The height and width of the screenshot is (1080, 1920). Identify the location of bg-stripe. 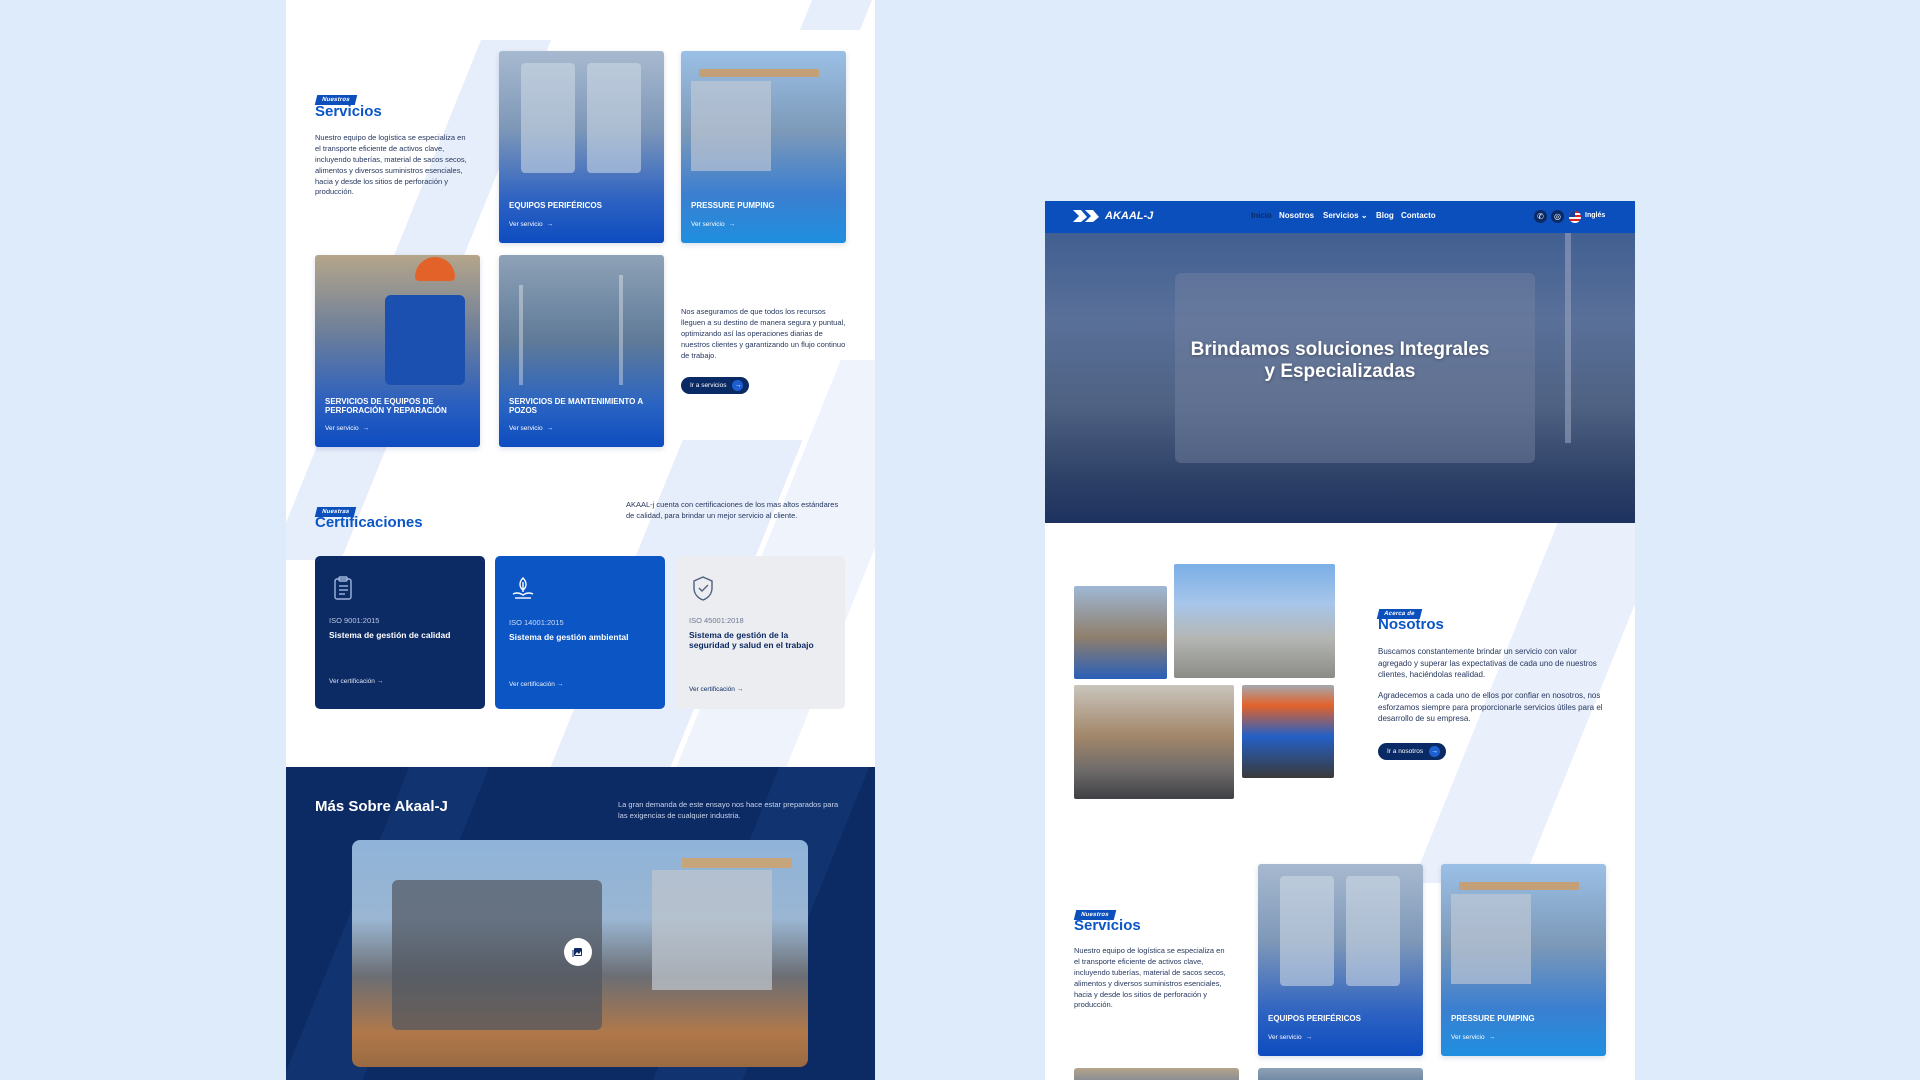
(836, 15).